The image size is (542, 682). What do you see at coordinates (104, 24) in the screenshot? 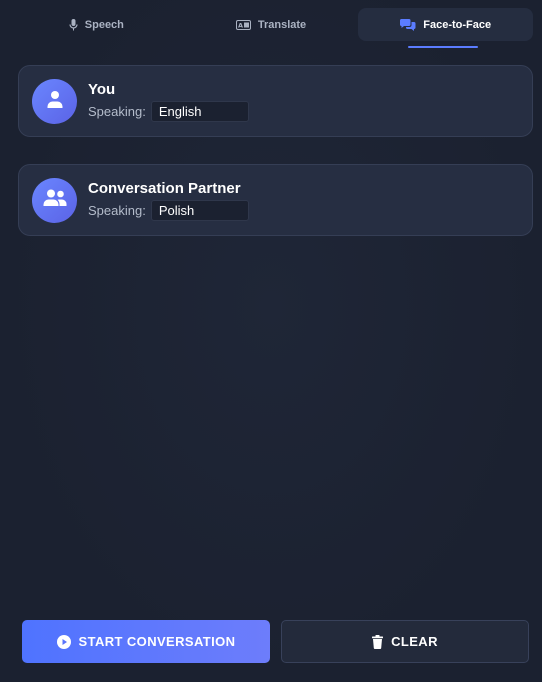
I see `tab-speech-label: Speech` at bounding box center [104, 24].